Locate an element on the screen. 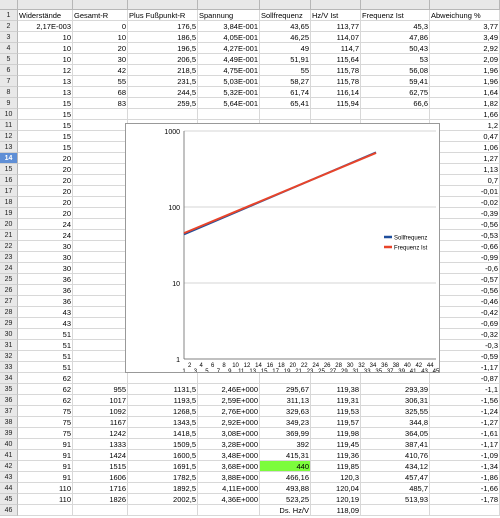 The width and height of the screenshot is (500, 518). table-cell: 231,5 is located at coordinates (163, 81).